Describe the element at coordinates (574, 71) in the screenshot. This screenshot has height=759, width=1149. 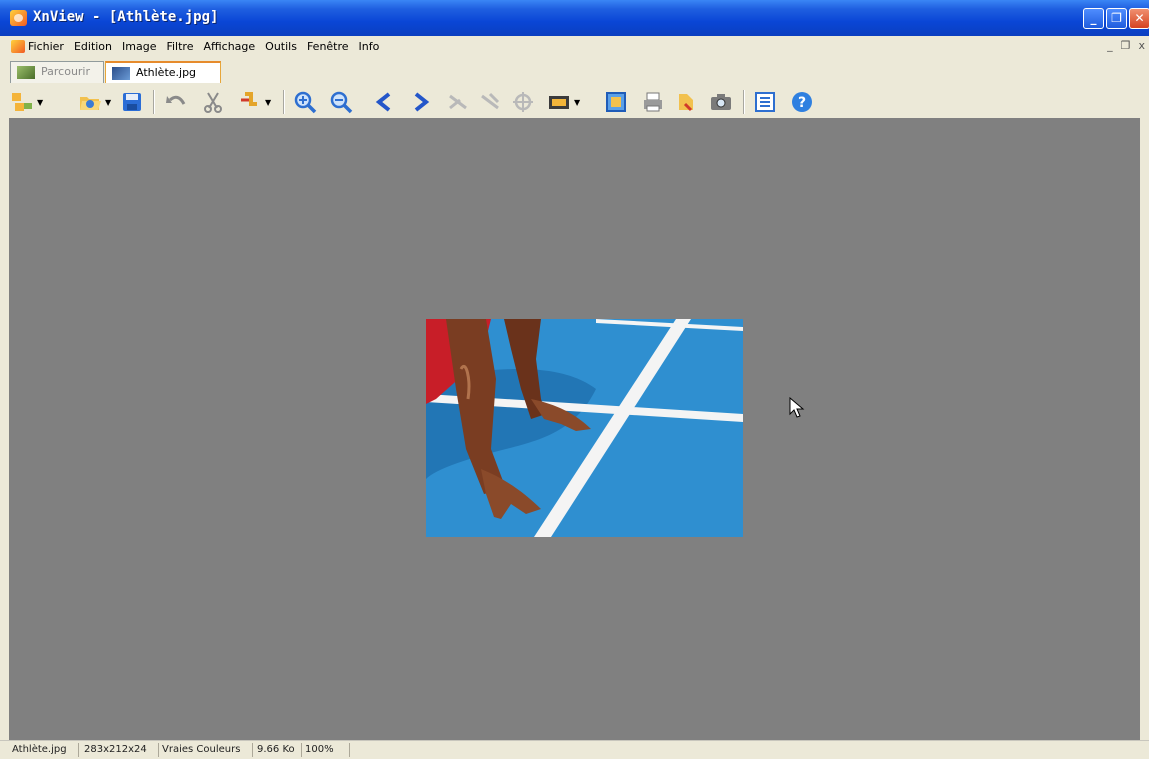
I see `tab-bar: Parcourir Athlète.jpg` at that location.